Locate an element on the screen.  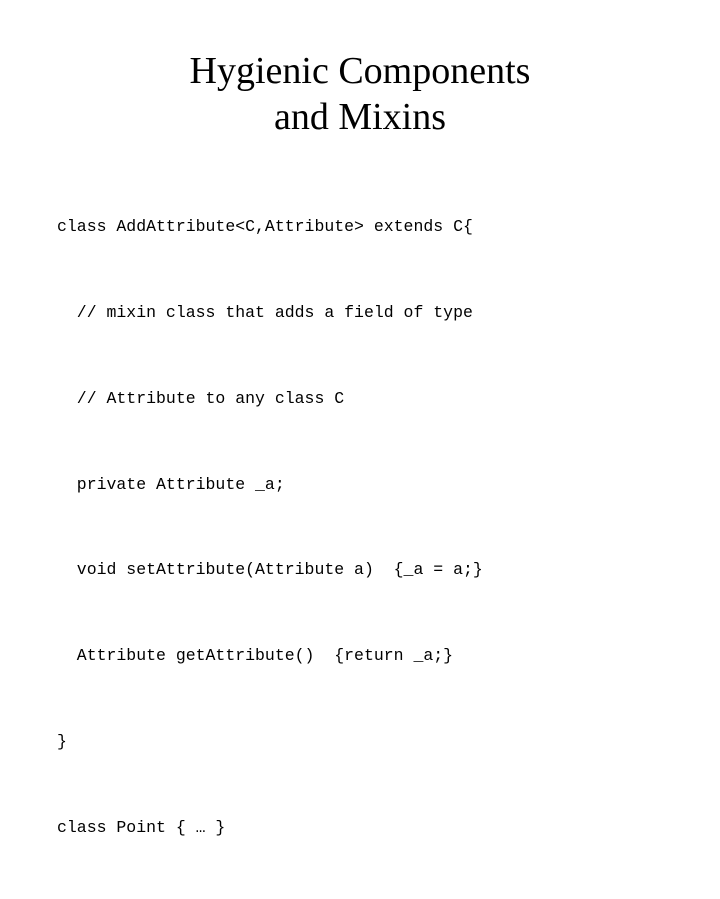
page-title: Hygienic Components and Mixins is located at coordinates (360, 94).